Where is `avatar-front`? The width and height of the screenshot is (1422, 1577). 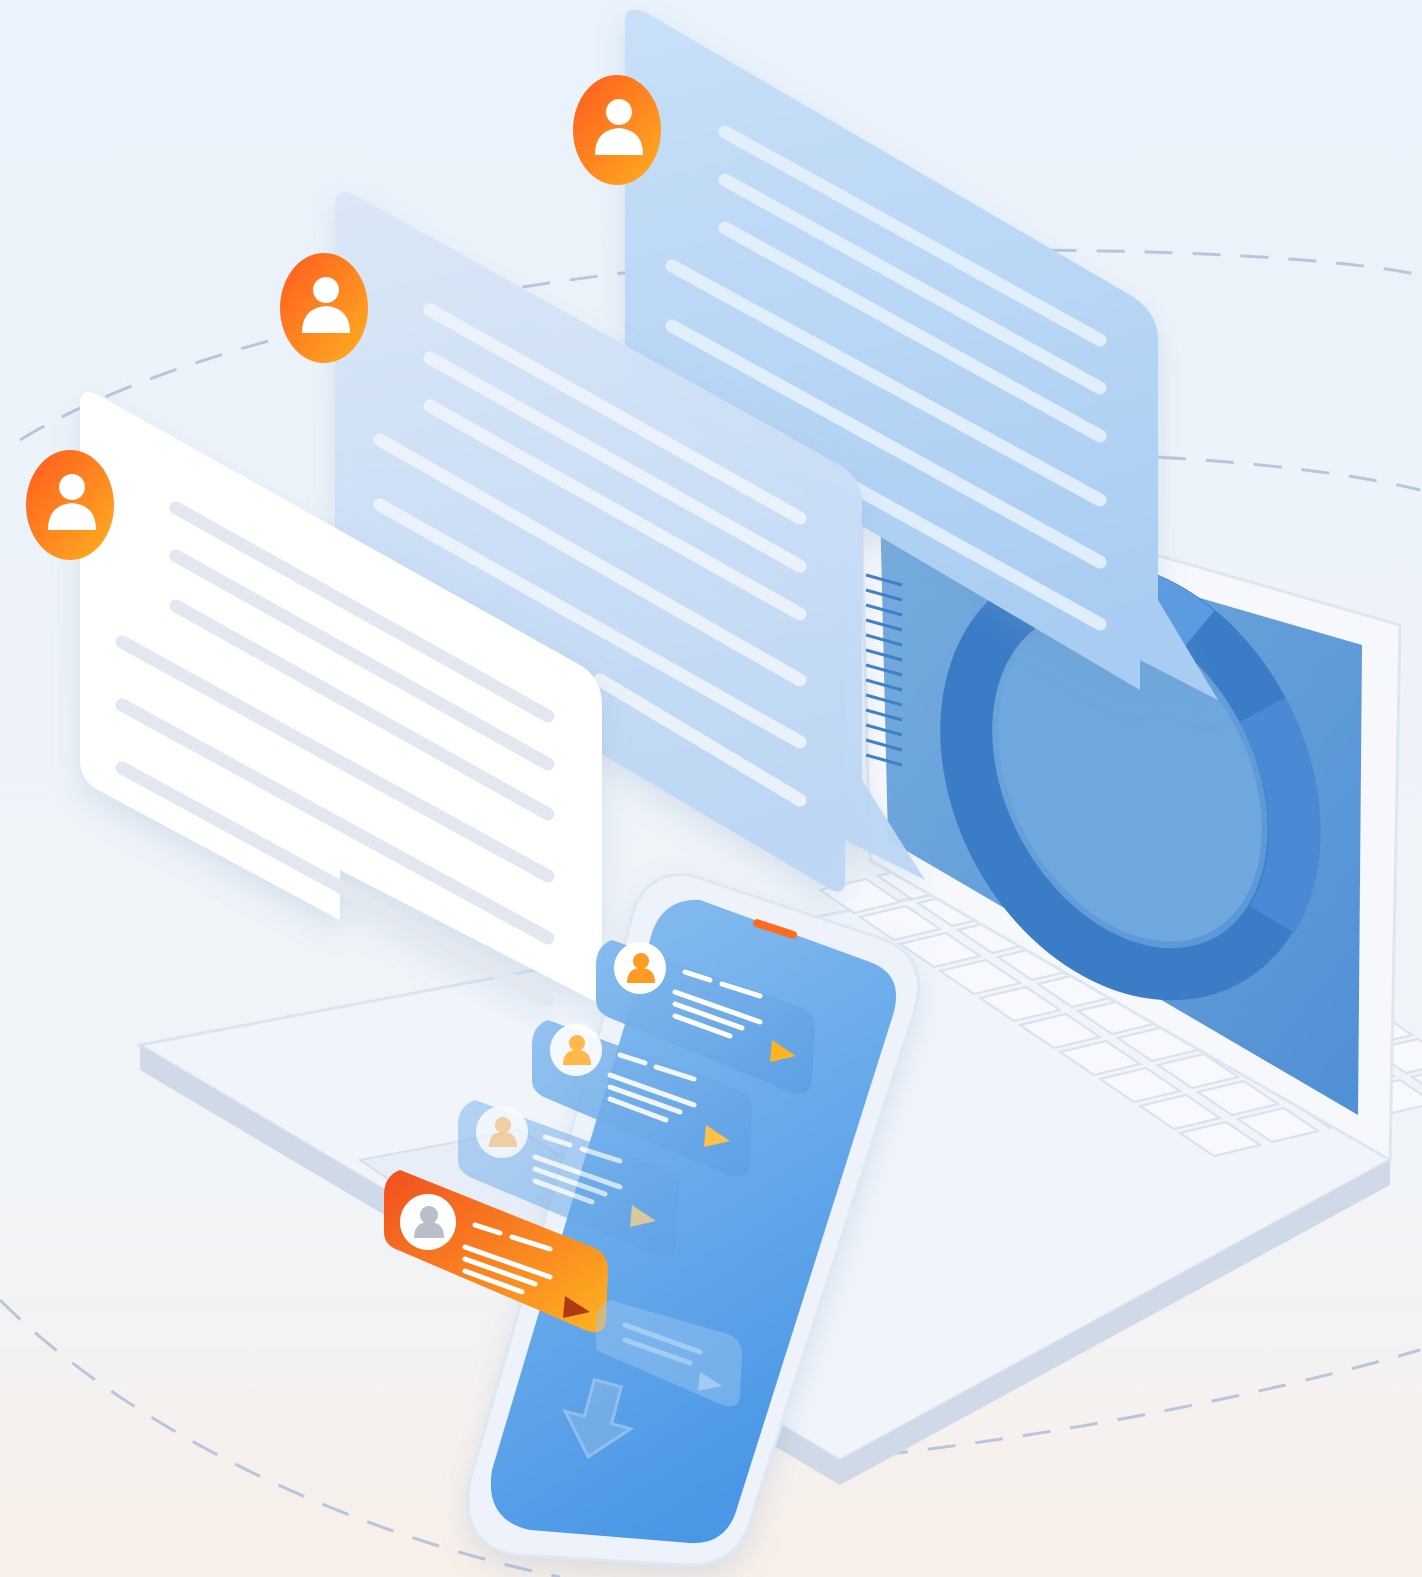
avatar-front is located at coordinates (70, 505).